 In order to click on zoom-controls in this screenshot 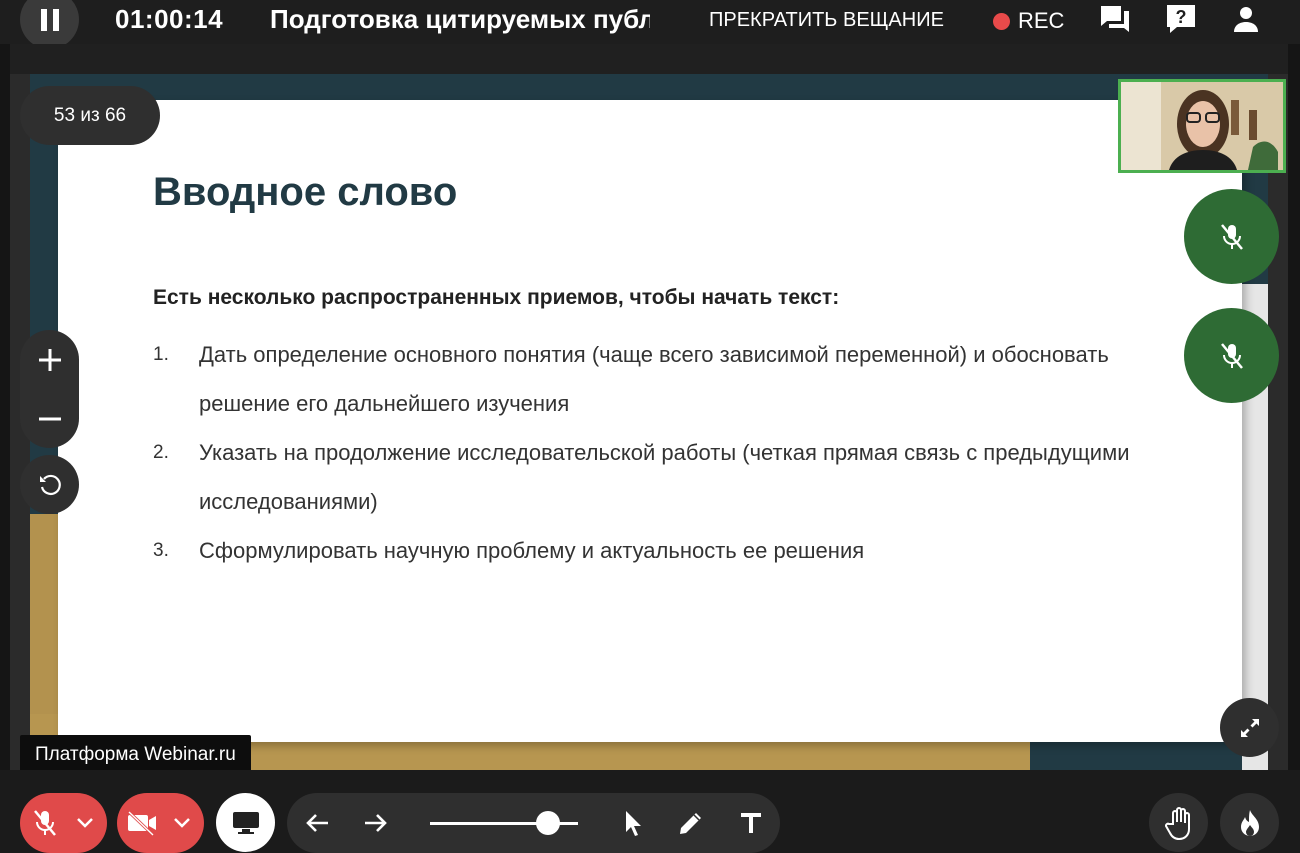, I will do `click(49, 389)`.